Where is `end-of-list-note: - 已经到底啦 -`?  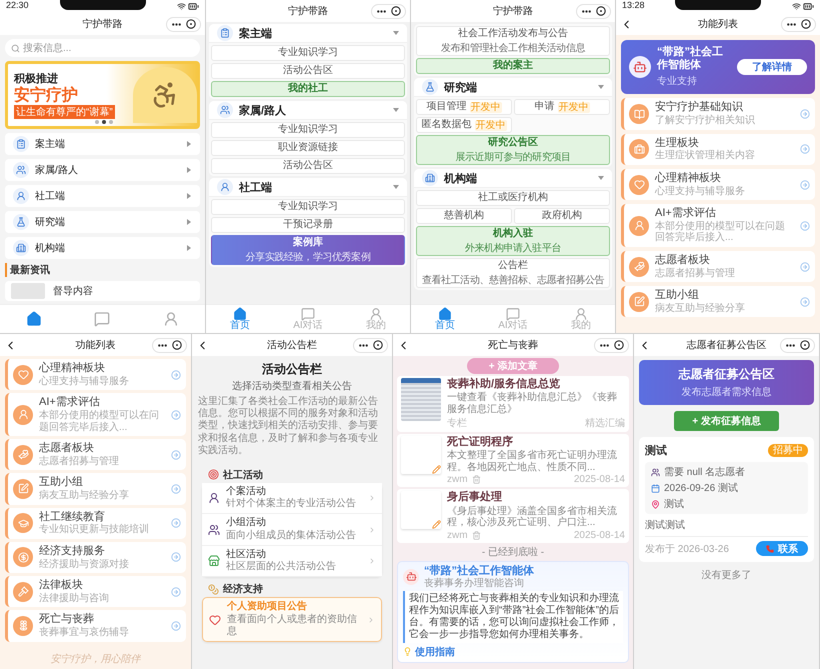 end-of-list-note: - 已经到底啦 - is located at coordinates (513, 552).